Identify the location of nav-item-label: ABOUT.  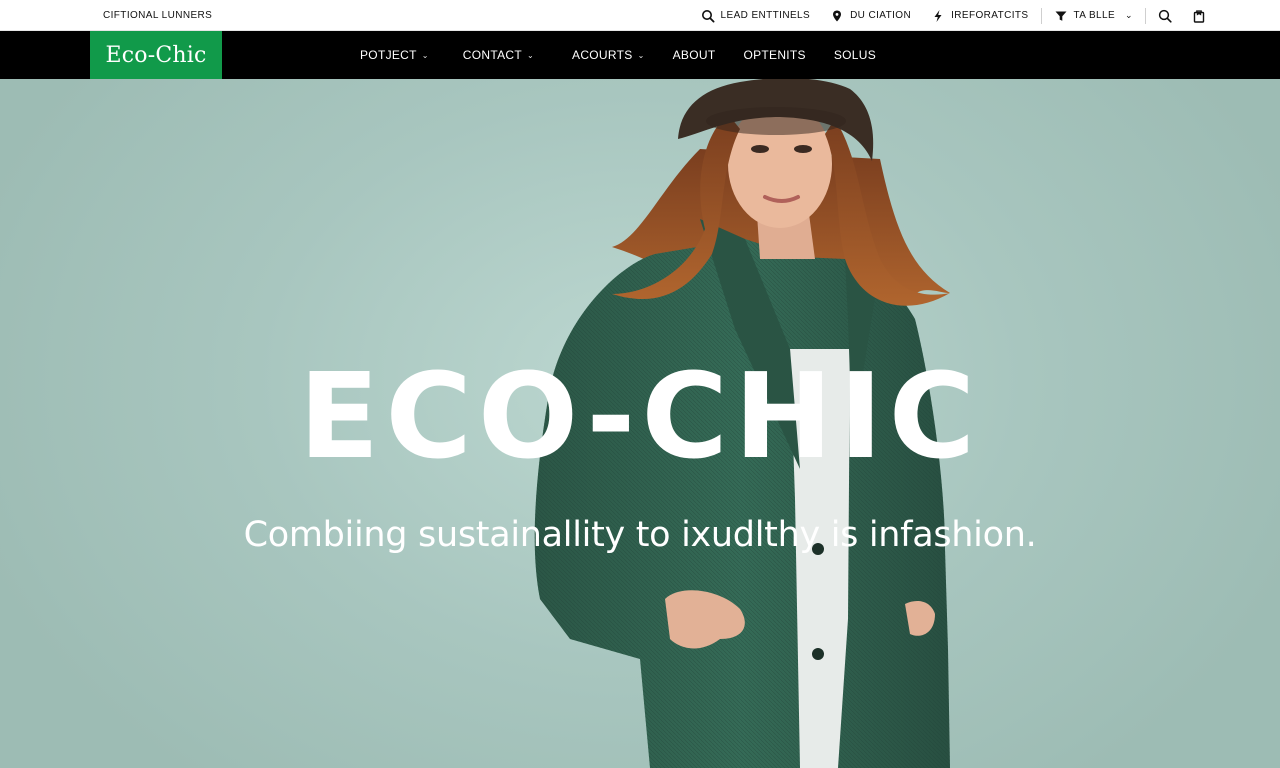
(694, 55).